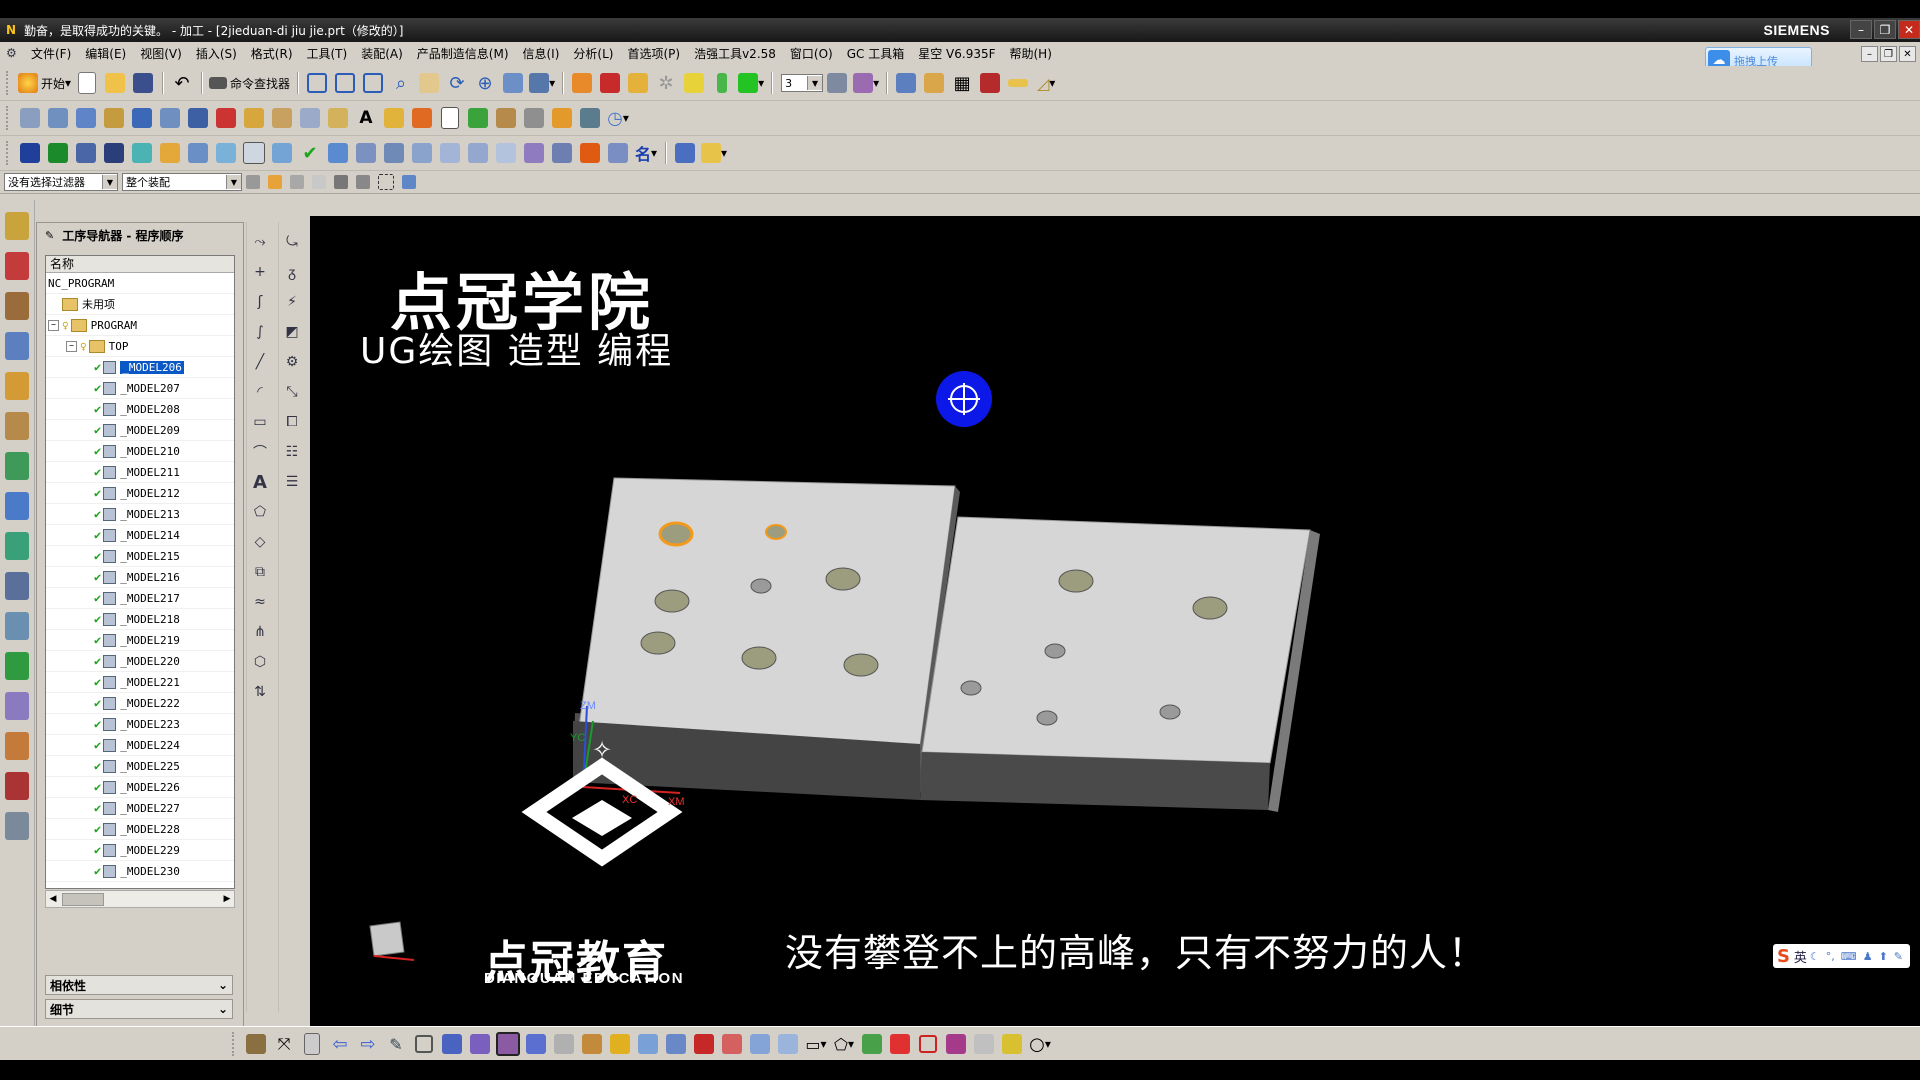  Describe the element at coordinates (338, 118) in the screenshot. I see `verify-toolpath-button` at that location.